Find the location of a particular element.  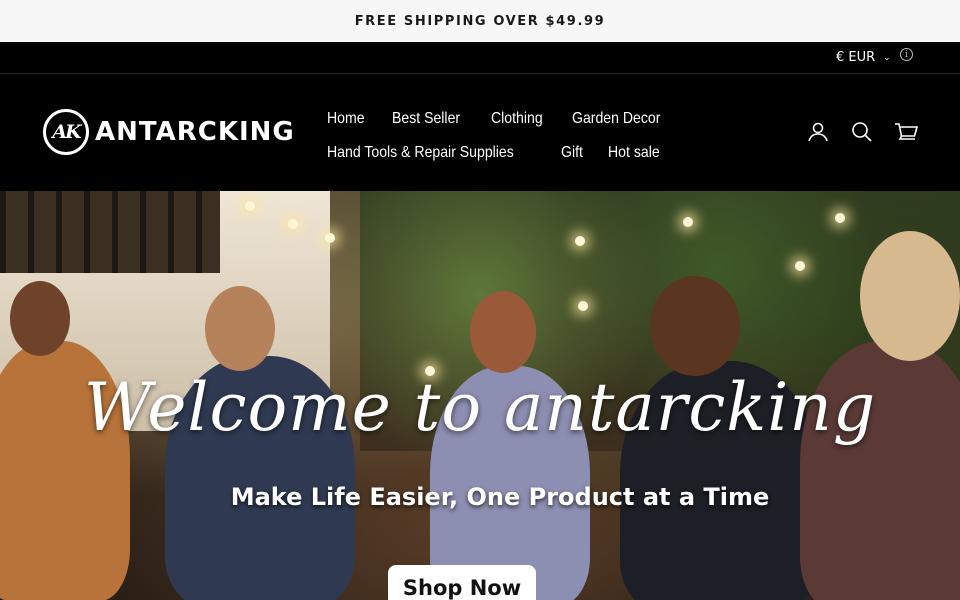

chevron-down-icon: ⌄ is located at coordinates (887, 58).